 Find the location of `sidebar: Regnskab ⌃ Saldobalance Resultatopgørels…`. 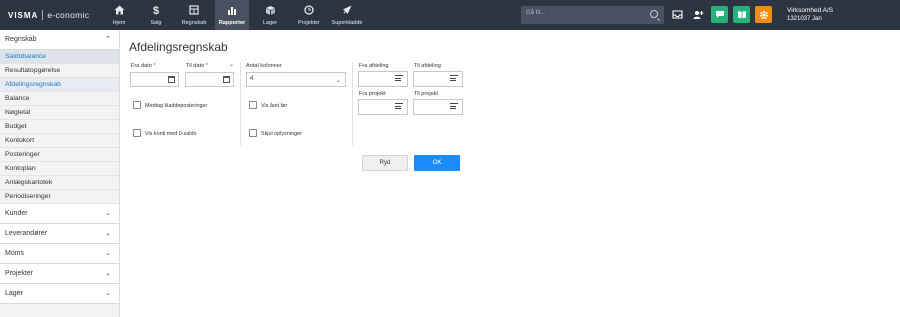

sidebar: Regnskab ⌃ Saldobalance Resultatopgørels… is located at coordinates (60, 173).